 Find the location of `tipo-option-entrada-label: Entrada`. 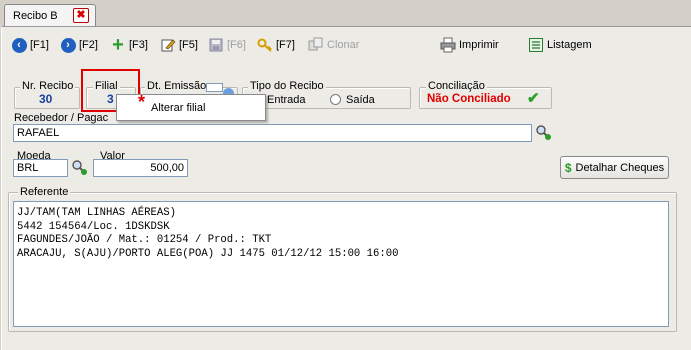

tipo-option-entrada-label: Entrada is located at coordinates (286, 100).